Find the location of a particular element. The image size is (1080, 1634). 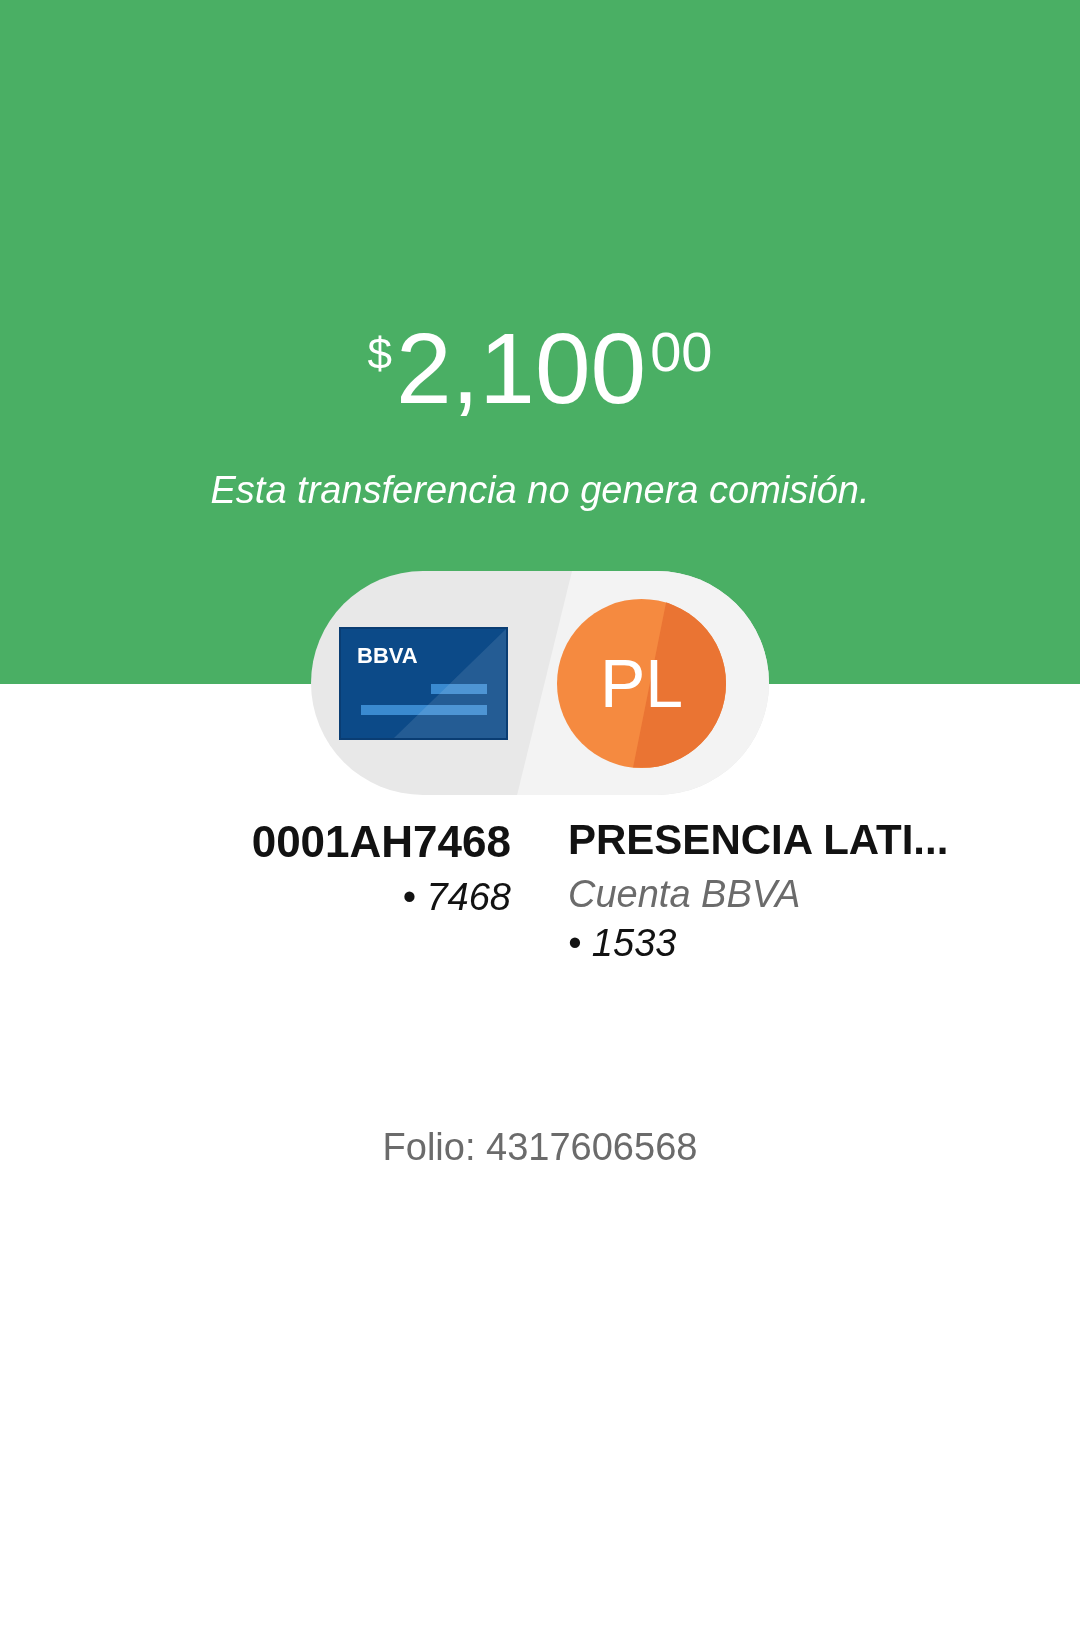

recipient-account: • 1533 is located at coordinates (622, 944).